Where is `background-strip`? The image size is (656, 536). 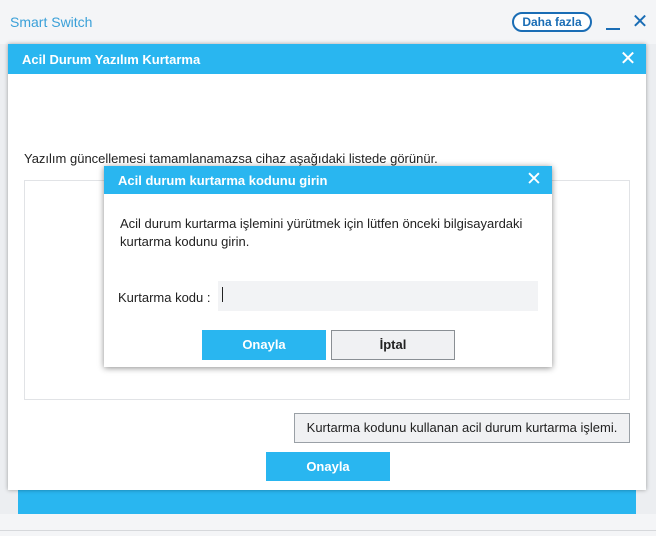
background-strip is located at coordinates (327, 502).